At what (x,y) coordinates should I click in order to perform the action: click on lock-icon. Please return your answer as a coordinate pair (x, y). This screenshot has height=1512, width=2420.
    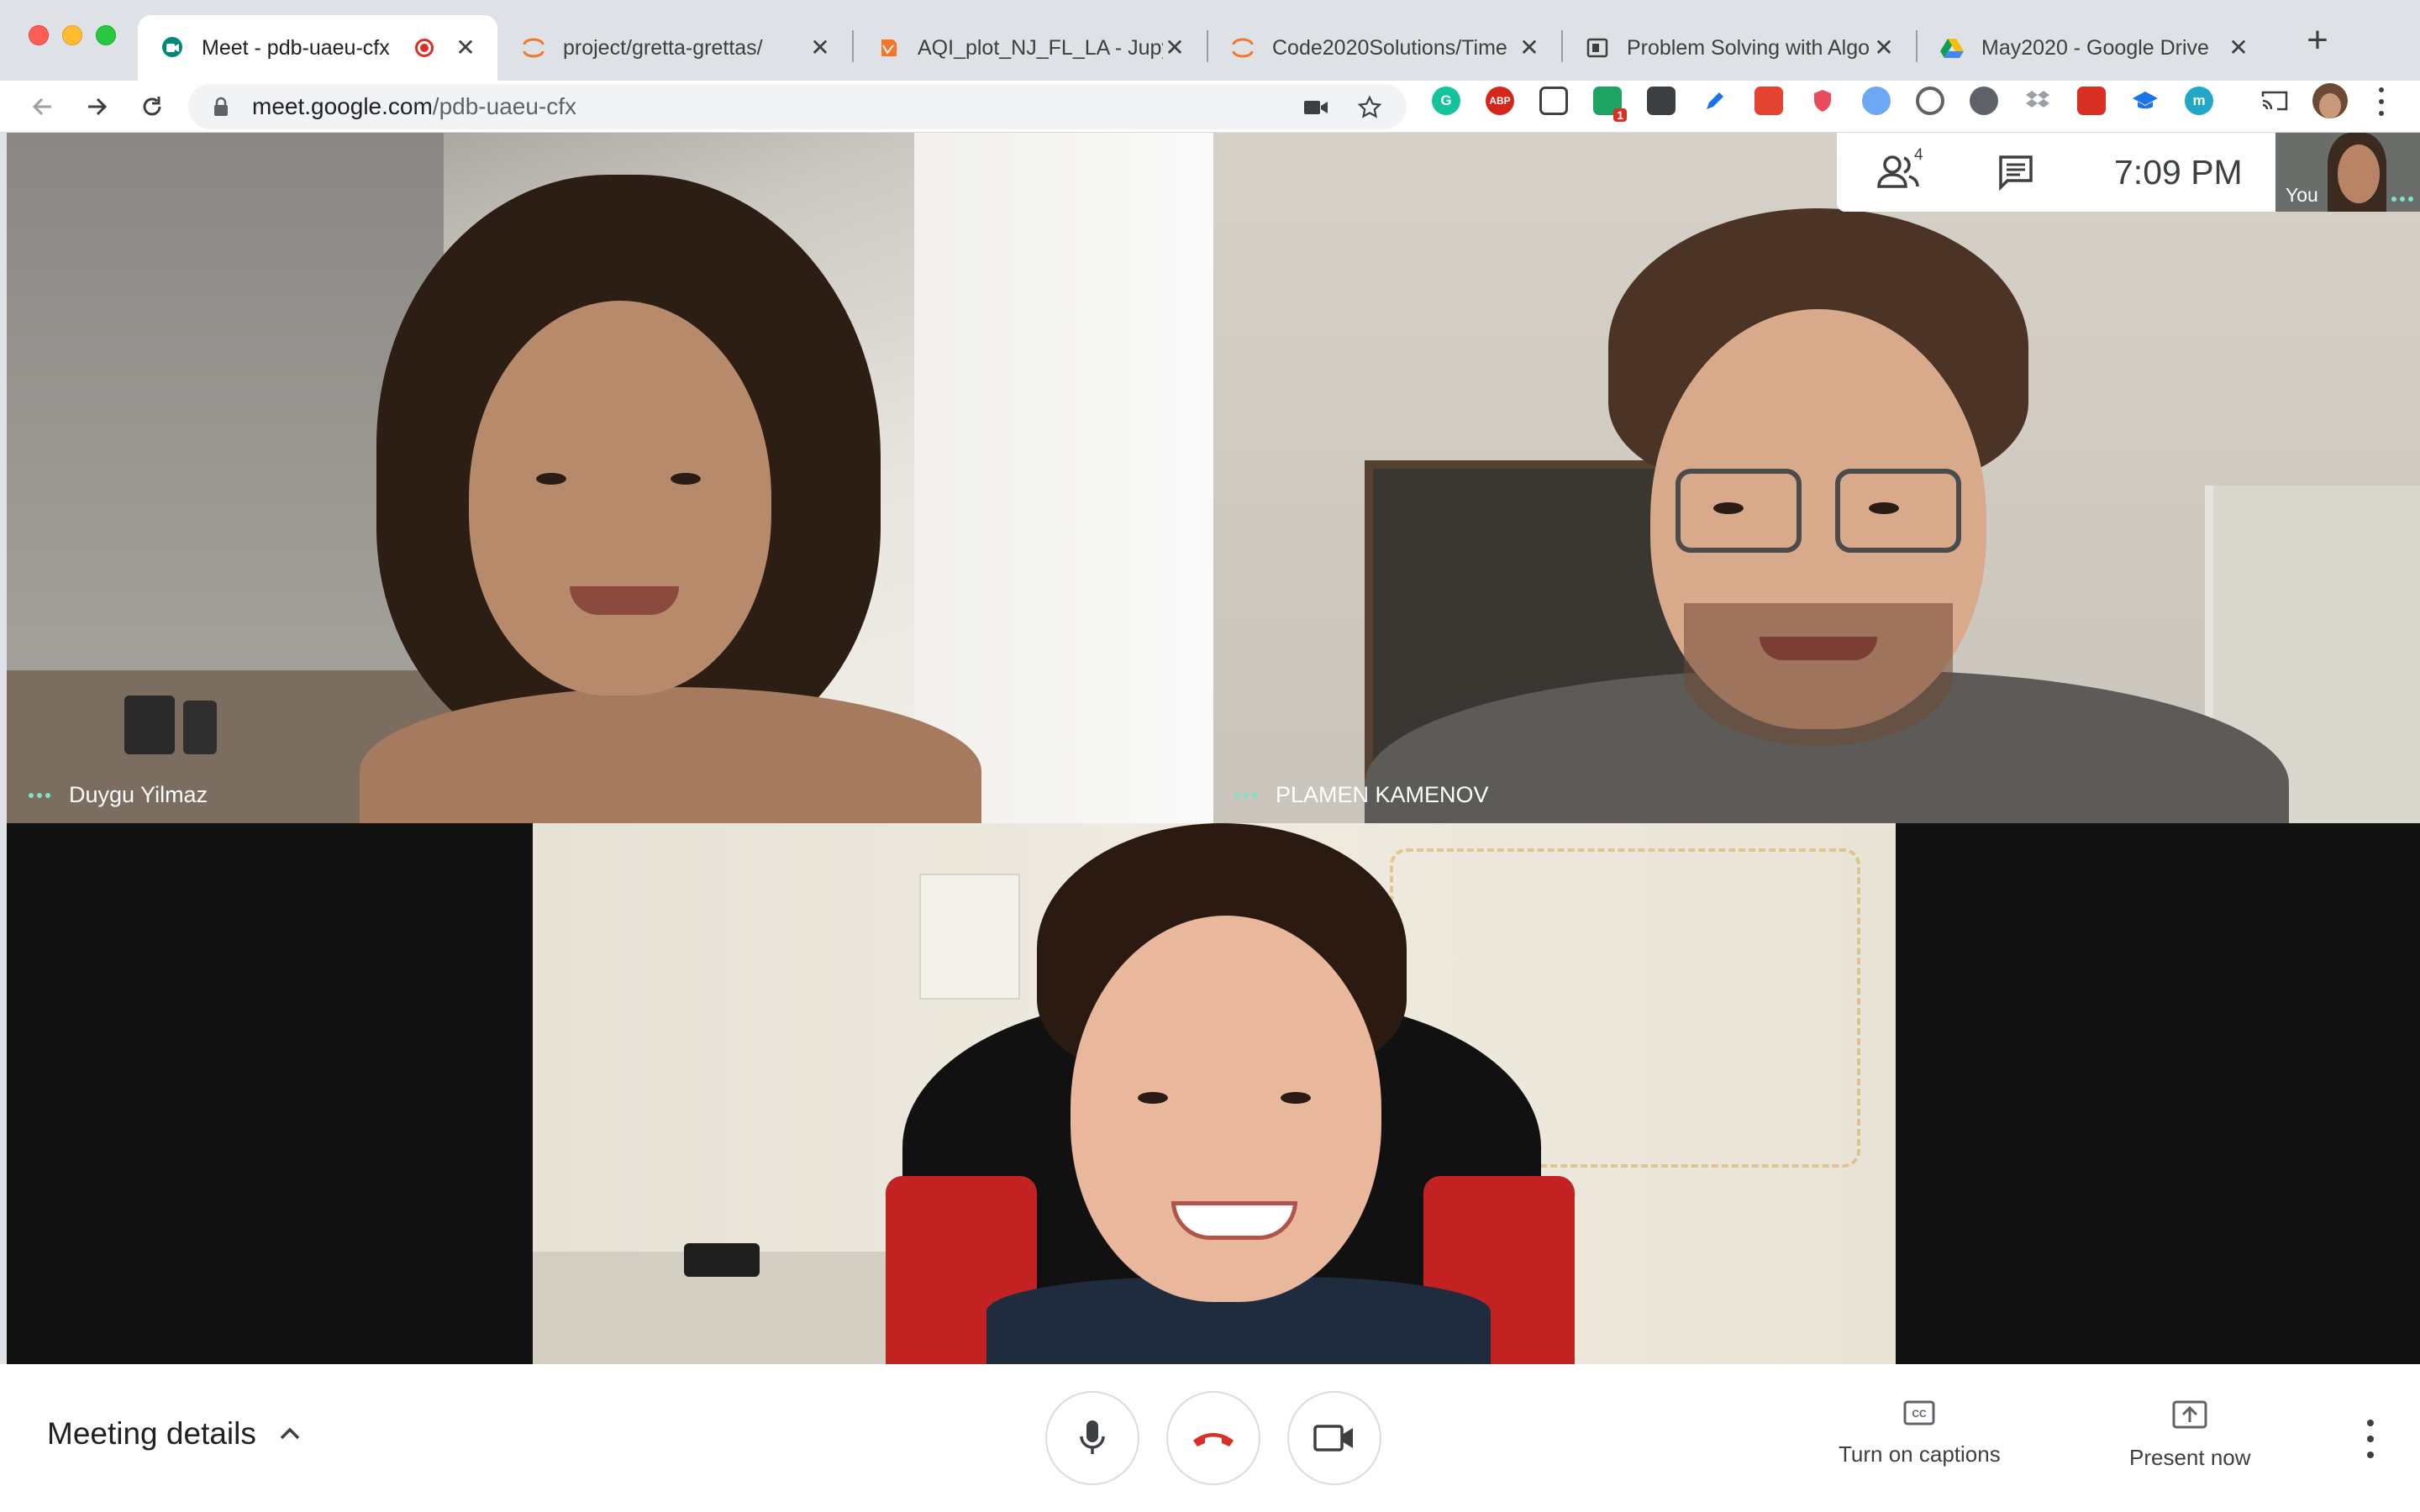
    Looking at the image, I should click on (221, 106).